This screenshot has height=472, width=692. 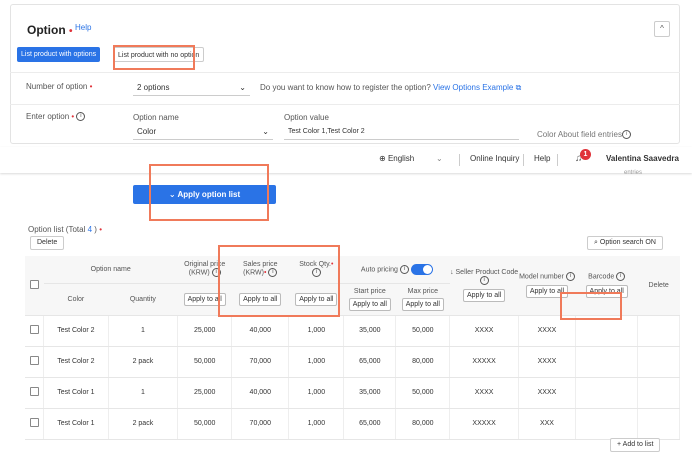 I want to click on select-all-checkbox, so click(x=34, y=284).